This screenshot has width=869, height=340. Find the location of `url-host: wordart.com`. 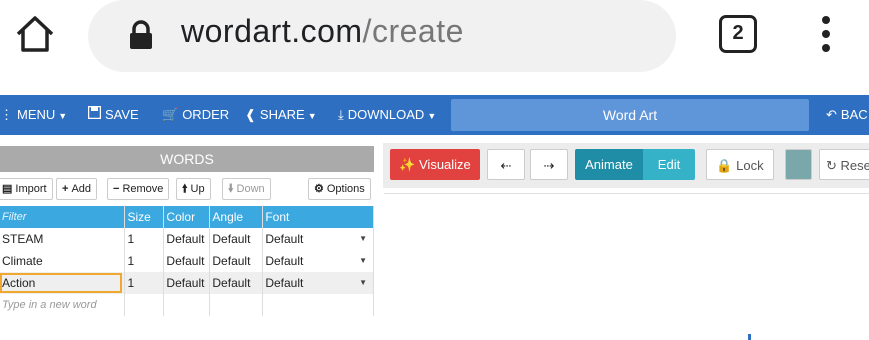

url-host: wordart.com is located at coordinates (272, 31).